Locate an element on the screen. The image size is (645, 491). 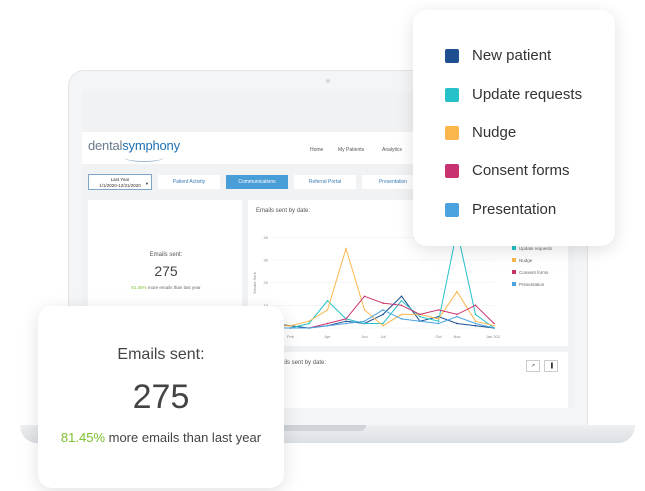
logo-text-a: dental is located at coordinates (105, 145).